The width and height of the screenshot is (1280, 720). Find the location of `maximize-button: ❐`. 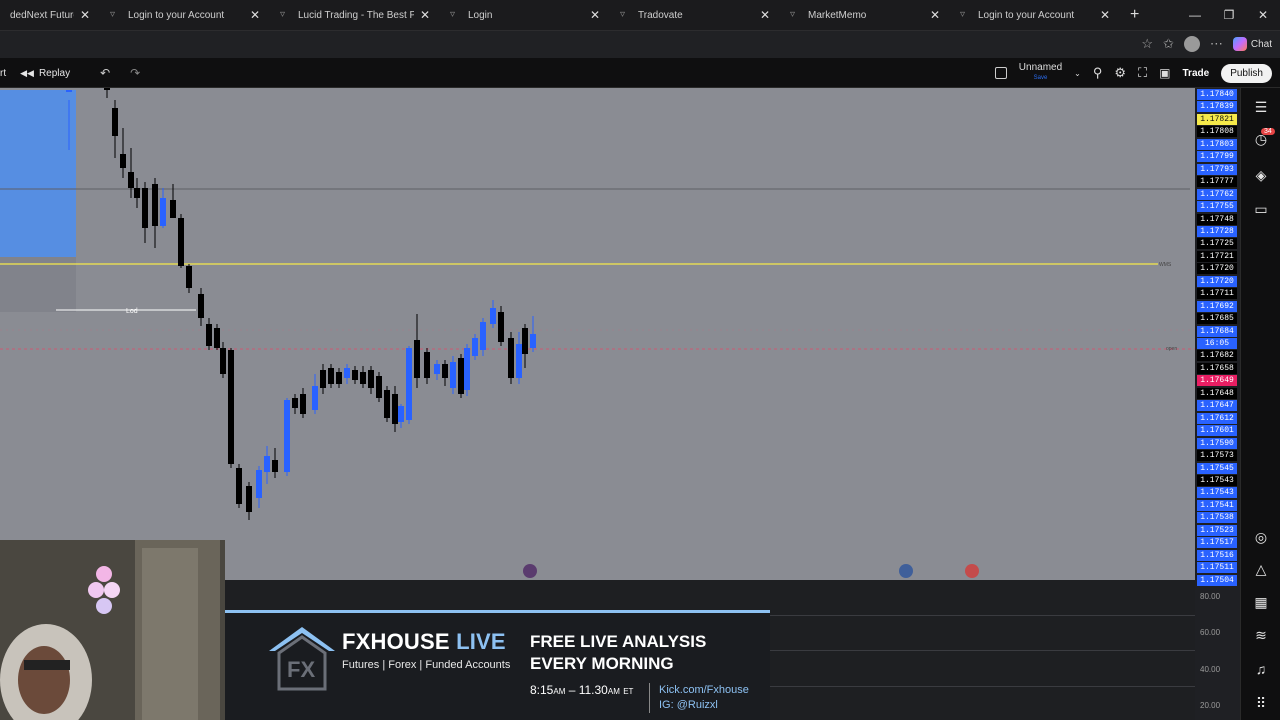

maximize-button: ❐ is located at coordinates (1229, 15).